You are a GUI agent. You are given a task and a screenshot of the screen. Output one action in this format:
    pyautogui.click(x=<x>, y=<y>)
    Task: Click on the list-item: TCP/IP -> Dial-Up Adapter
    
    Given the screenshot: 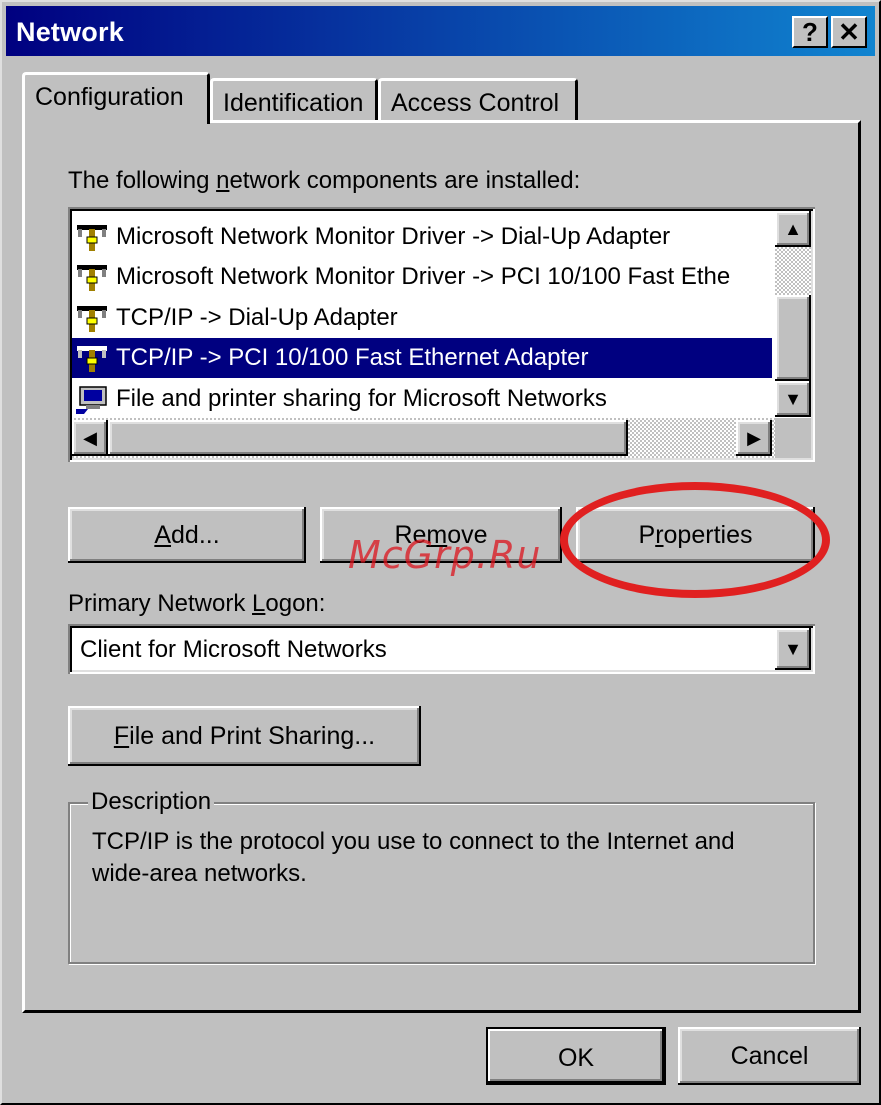 What is the action you would take?
    pyautogui.click(x=422, y=318)
    